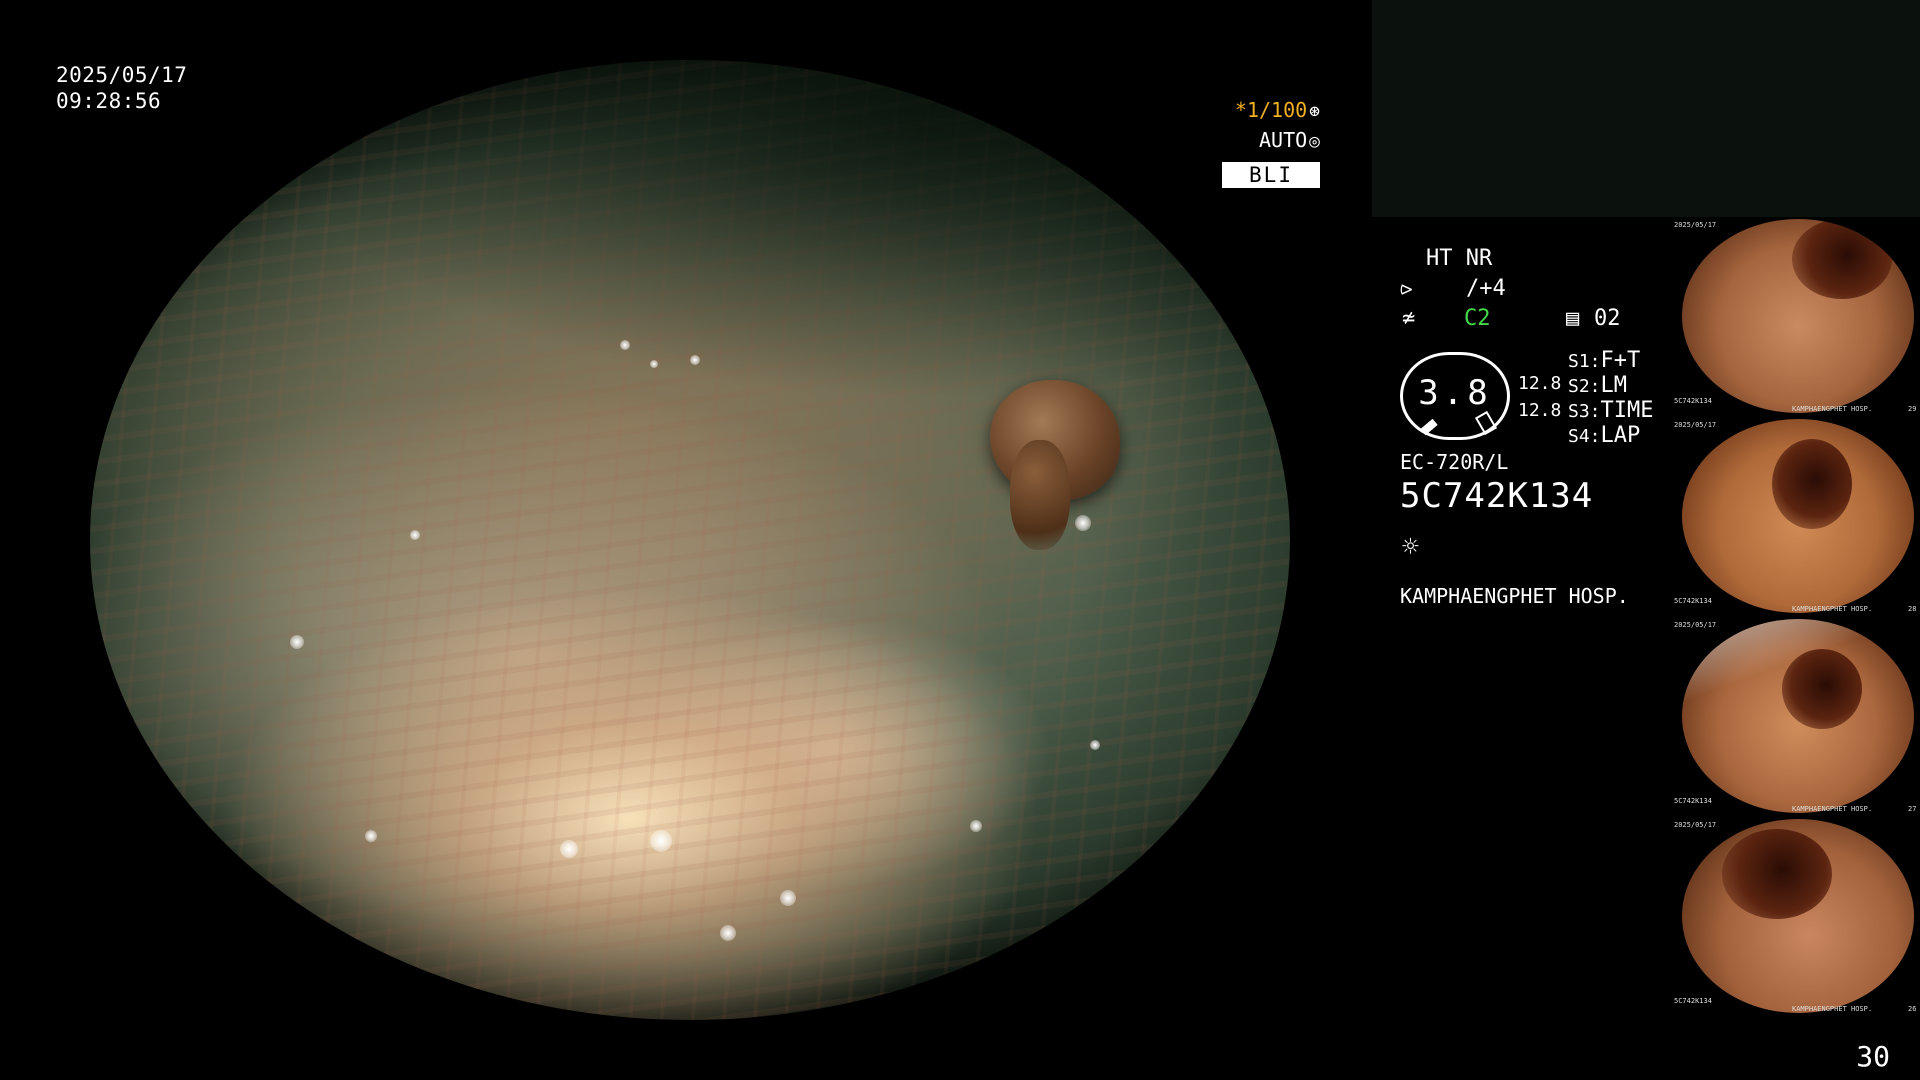 The image size is (1920, 1080). Describe the element at coordinates (1620, 435) in the screenshot. I see `switch-value: LAP` at that location.